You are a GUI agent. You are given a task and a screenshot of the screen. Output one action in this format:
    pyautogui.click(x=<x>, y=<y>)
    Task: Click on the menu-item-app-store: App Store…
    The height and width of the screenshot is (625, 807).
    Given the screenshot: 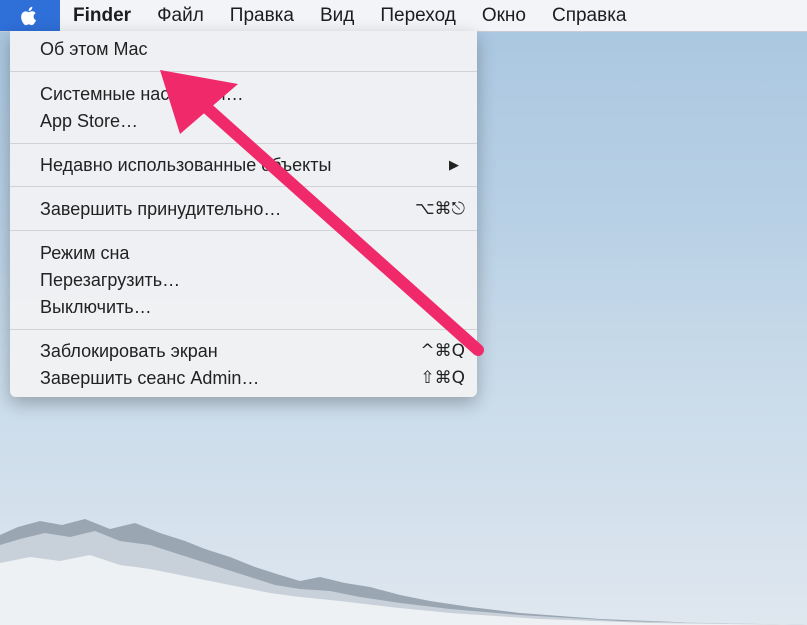 What is the action you would take?
    pyautogui.click(x=243, y=121)
    